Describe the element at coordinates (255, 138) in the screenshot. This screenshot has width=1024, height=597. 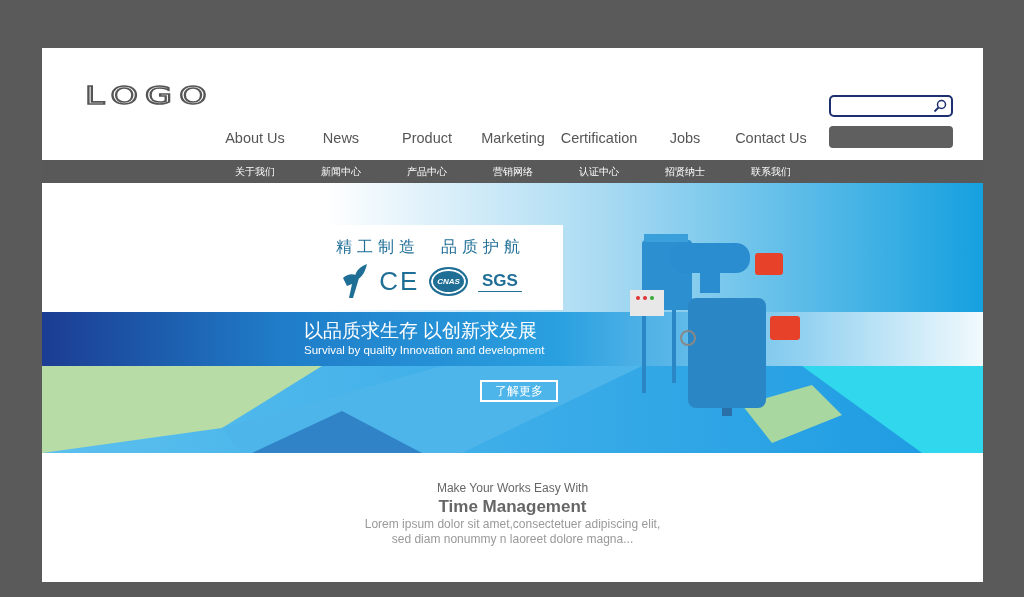
I see `nav-link: About Us` at that location.